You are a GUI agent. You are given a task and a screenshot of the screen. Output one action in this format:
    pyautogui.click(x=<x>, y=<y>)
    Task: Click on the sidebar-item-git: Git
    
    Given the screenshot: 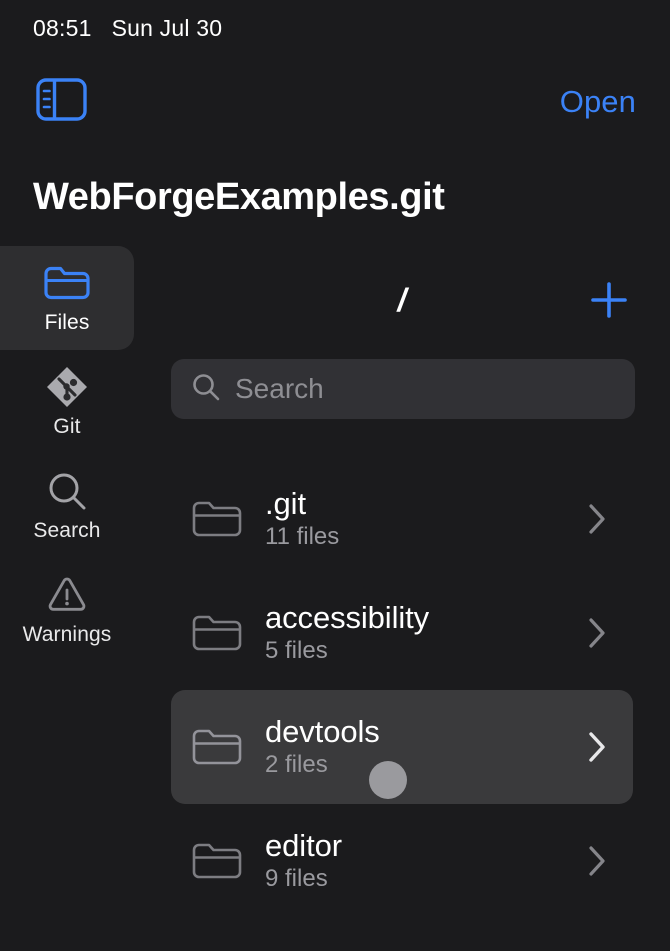 What is the action you would take?
    pyautogui.click(x=67, y=402)
    